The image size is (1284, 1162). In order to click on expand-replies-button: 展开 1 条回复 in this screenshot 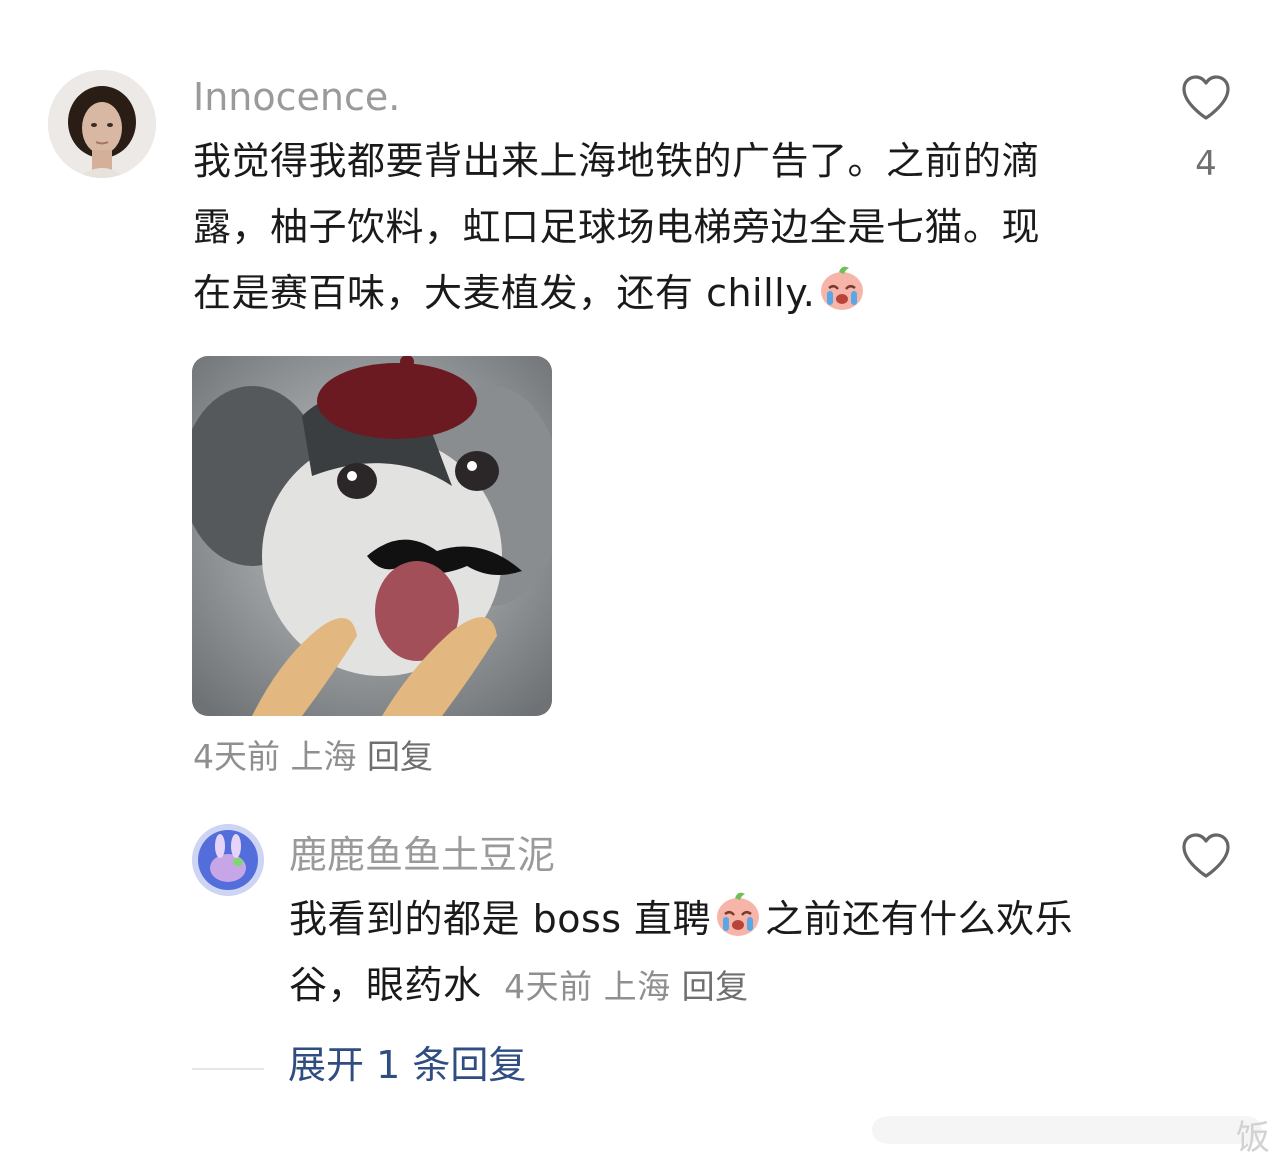, I will do `click(407, 1065)`.